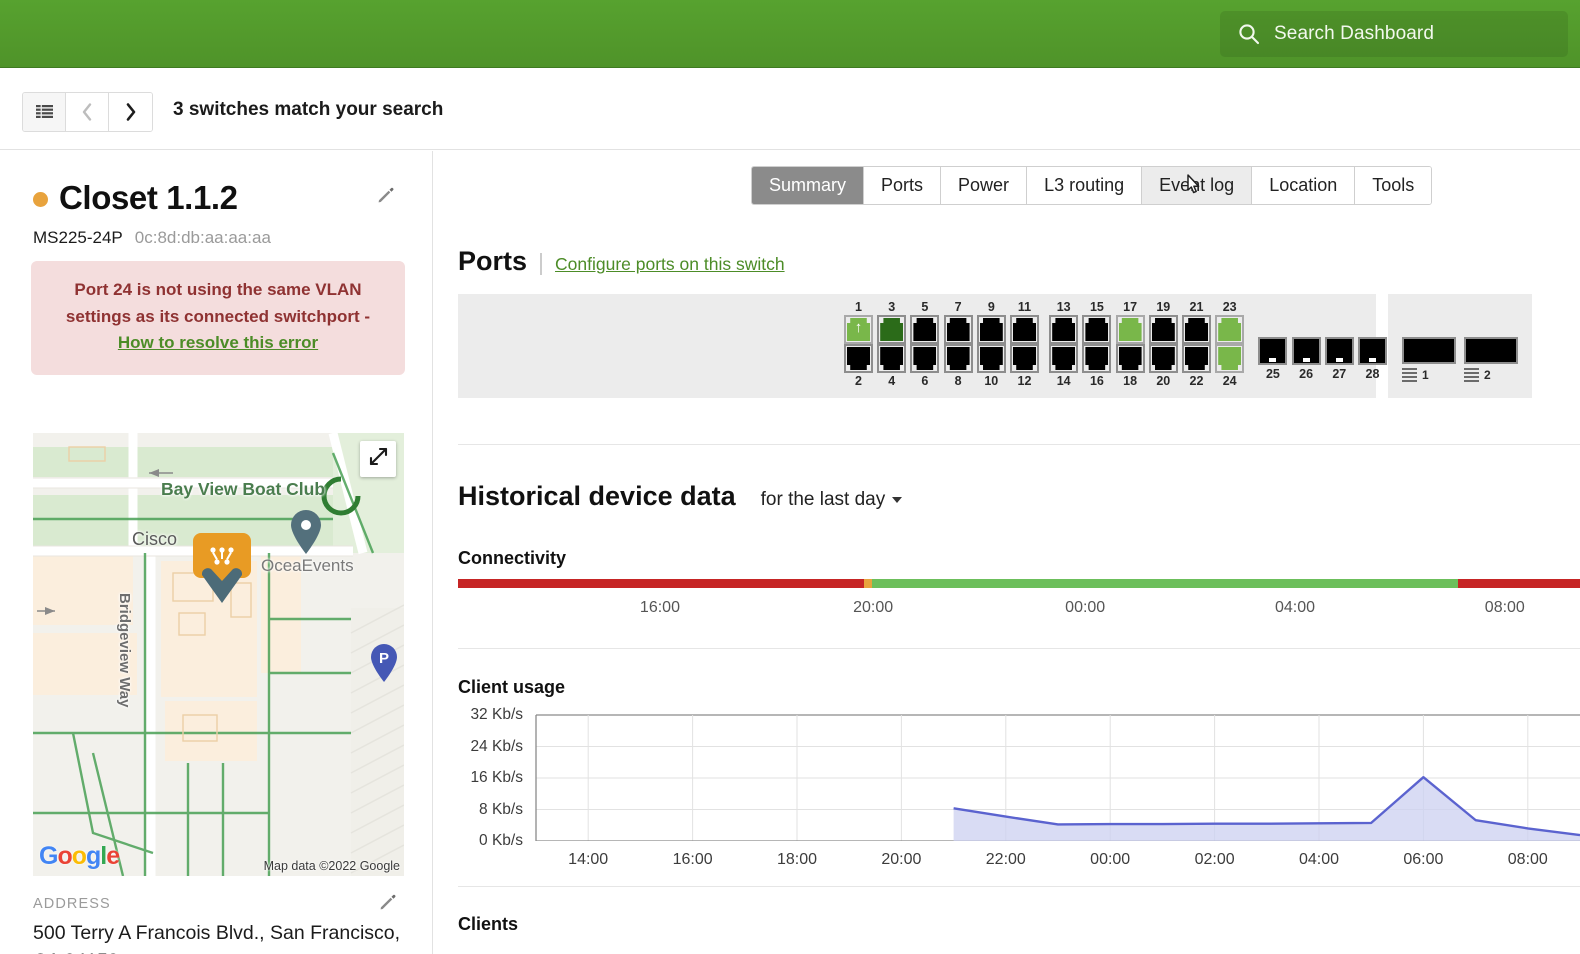 This screenshot has height=954, width=1580. Describe the element at coordinates (984, 185) in the screenshot. I see `tab-power: Power` at that location.